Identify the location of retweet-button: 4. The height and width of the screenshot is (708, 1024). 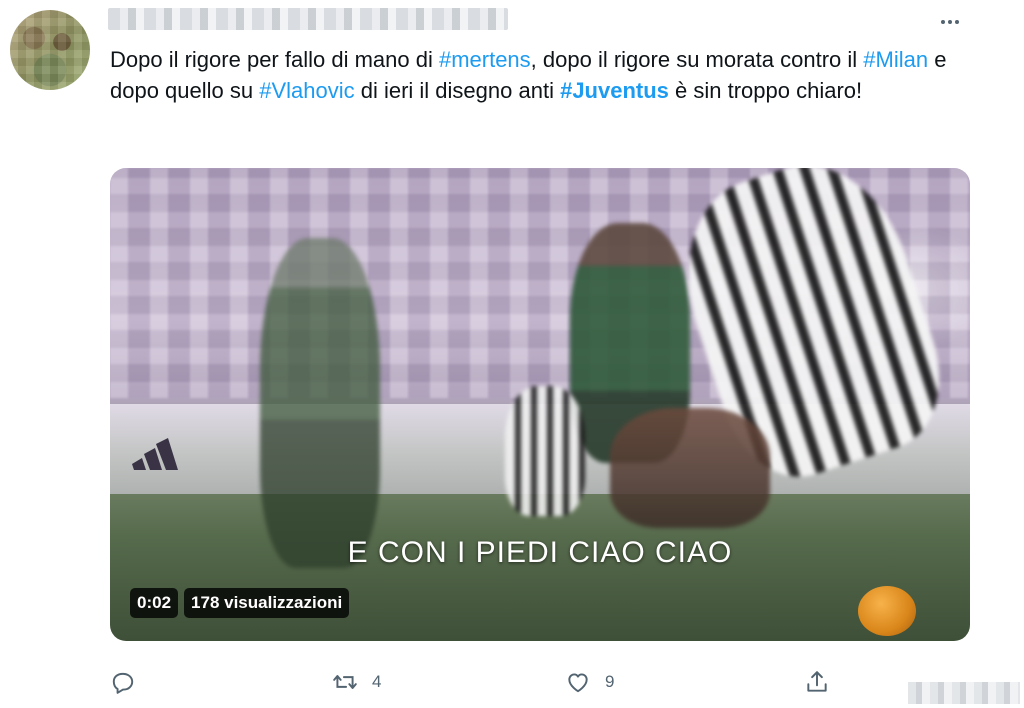
(356, 682).